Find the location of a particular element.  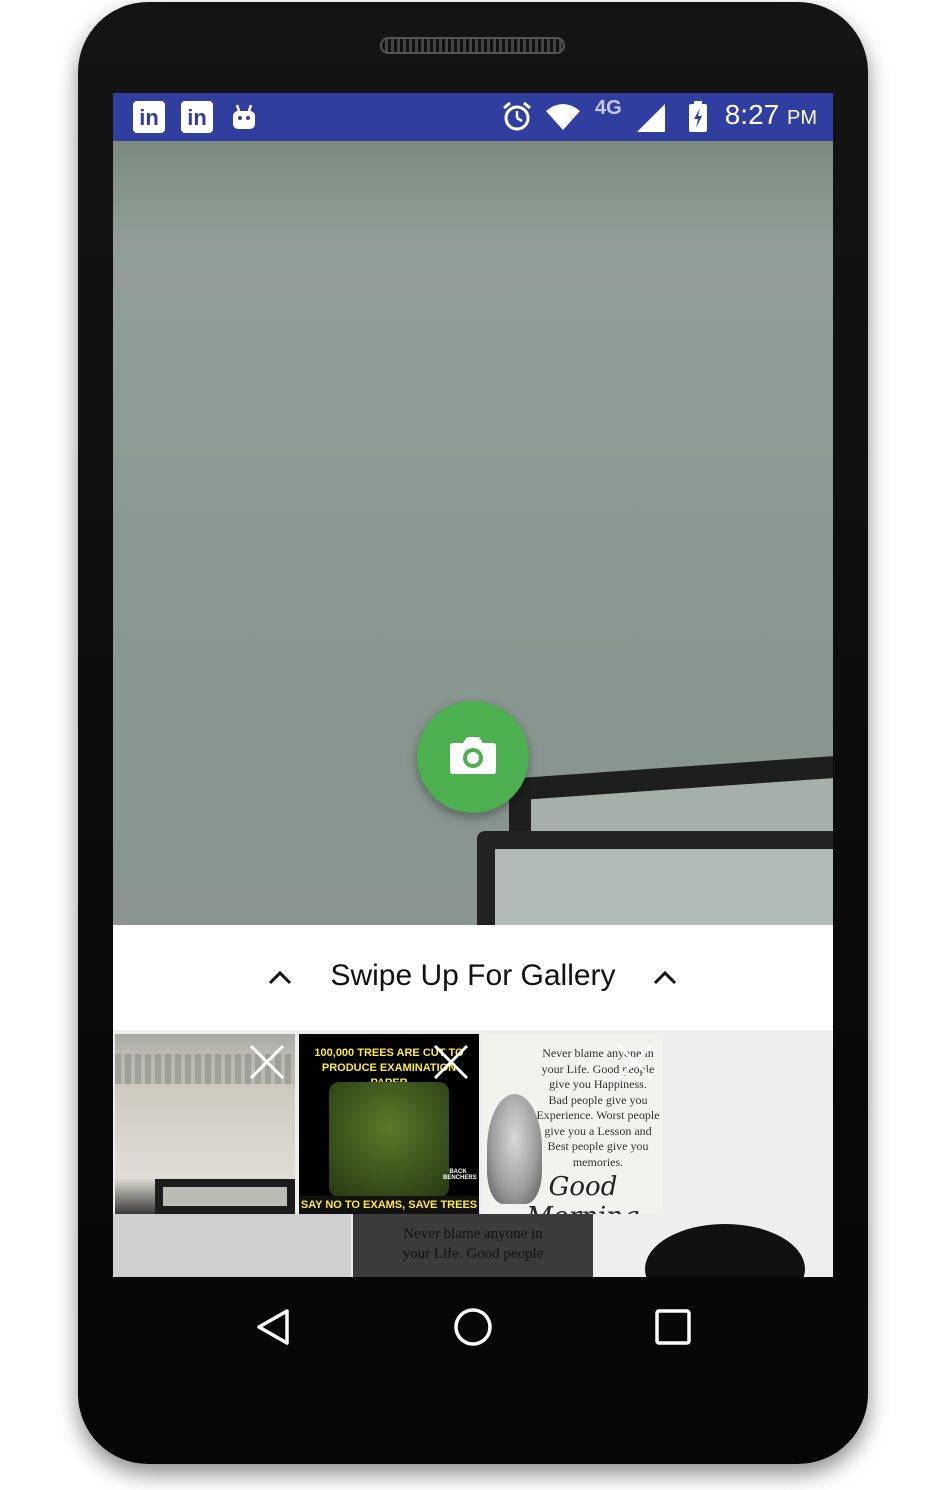

clock-ampm: PM is located at coordinates (802, 118).